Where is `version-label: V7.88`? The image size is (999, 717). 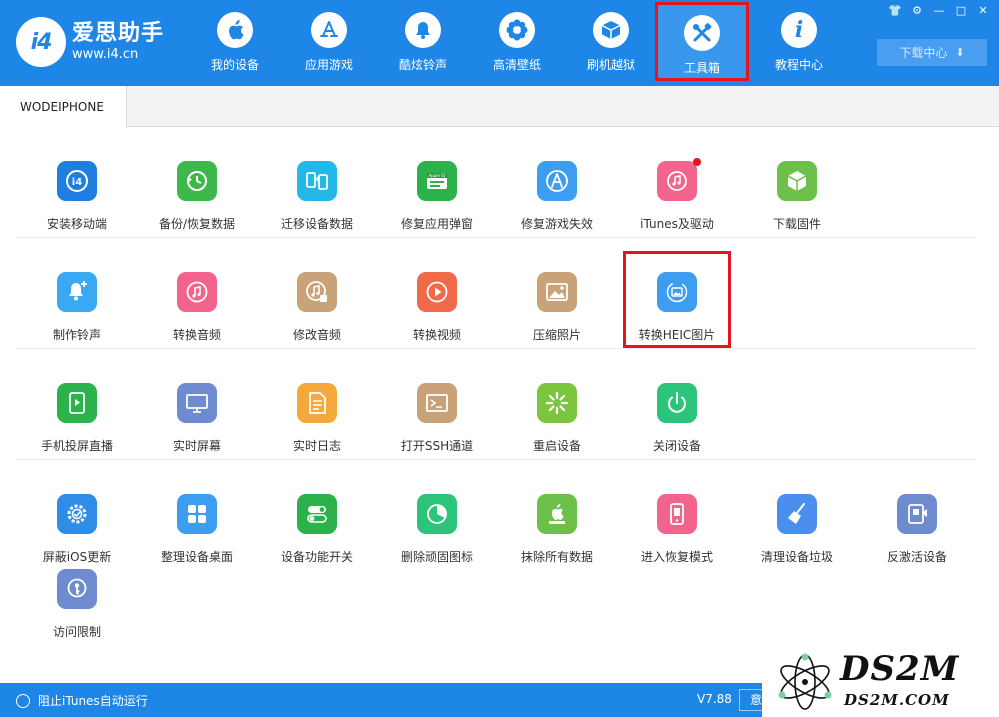
version-label: V7.88 is located at coordinates (714, 699).